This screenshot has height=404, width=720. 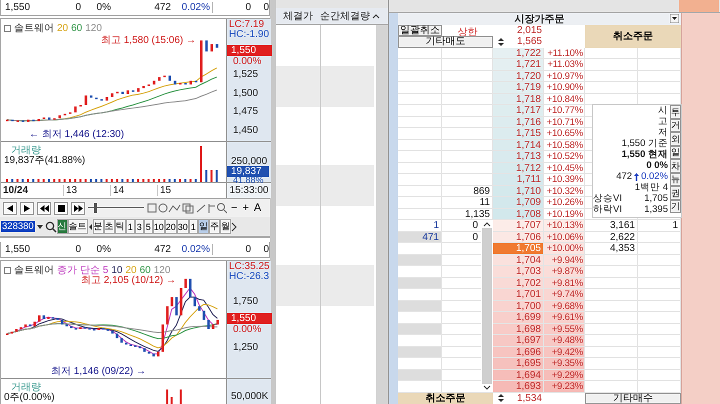 I want to click on period-button: 초, so click(x=109, y=226).